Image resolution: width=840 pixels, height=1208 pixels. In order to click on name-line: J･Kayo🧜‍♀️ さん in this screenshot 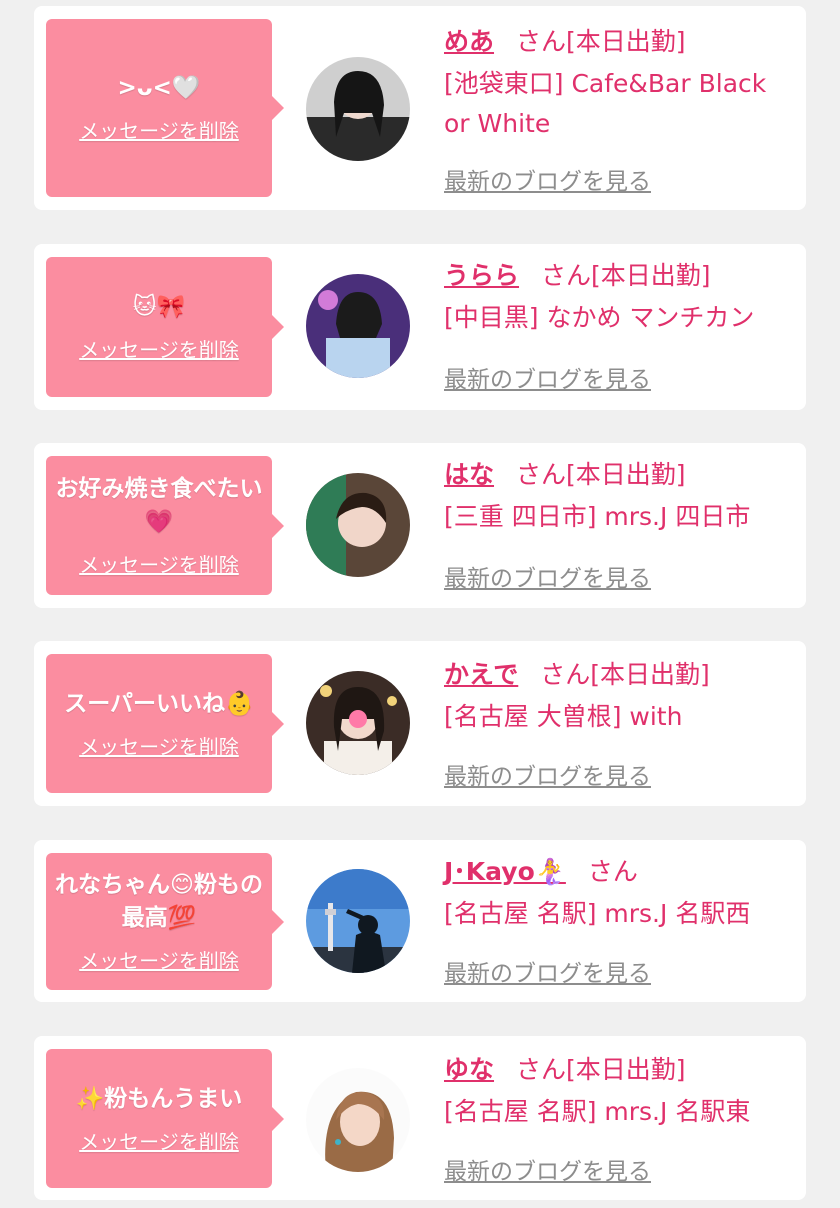, I will do `click(618, 872)`.